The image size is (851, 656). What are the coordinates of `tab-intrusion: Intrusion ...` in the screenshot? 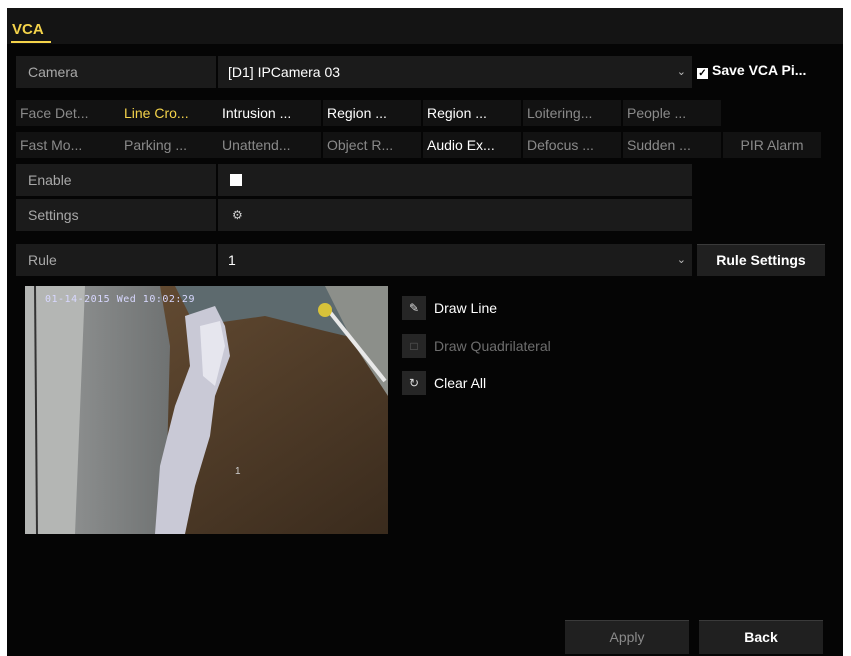 It's located at (269, 113).